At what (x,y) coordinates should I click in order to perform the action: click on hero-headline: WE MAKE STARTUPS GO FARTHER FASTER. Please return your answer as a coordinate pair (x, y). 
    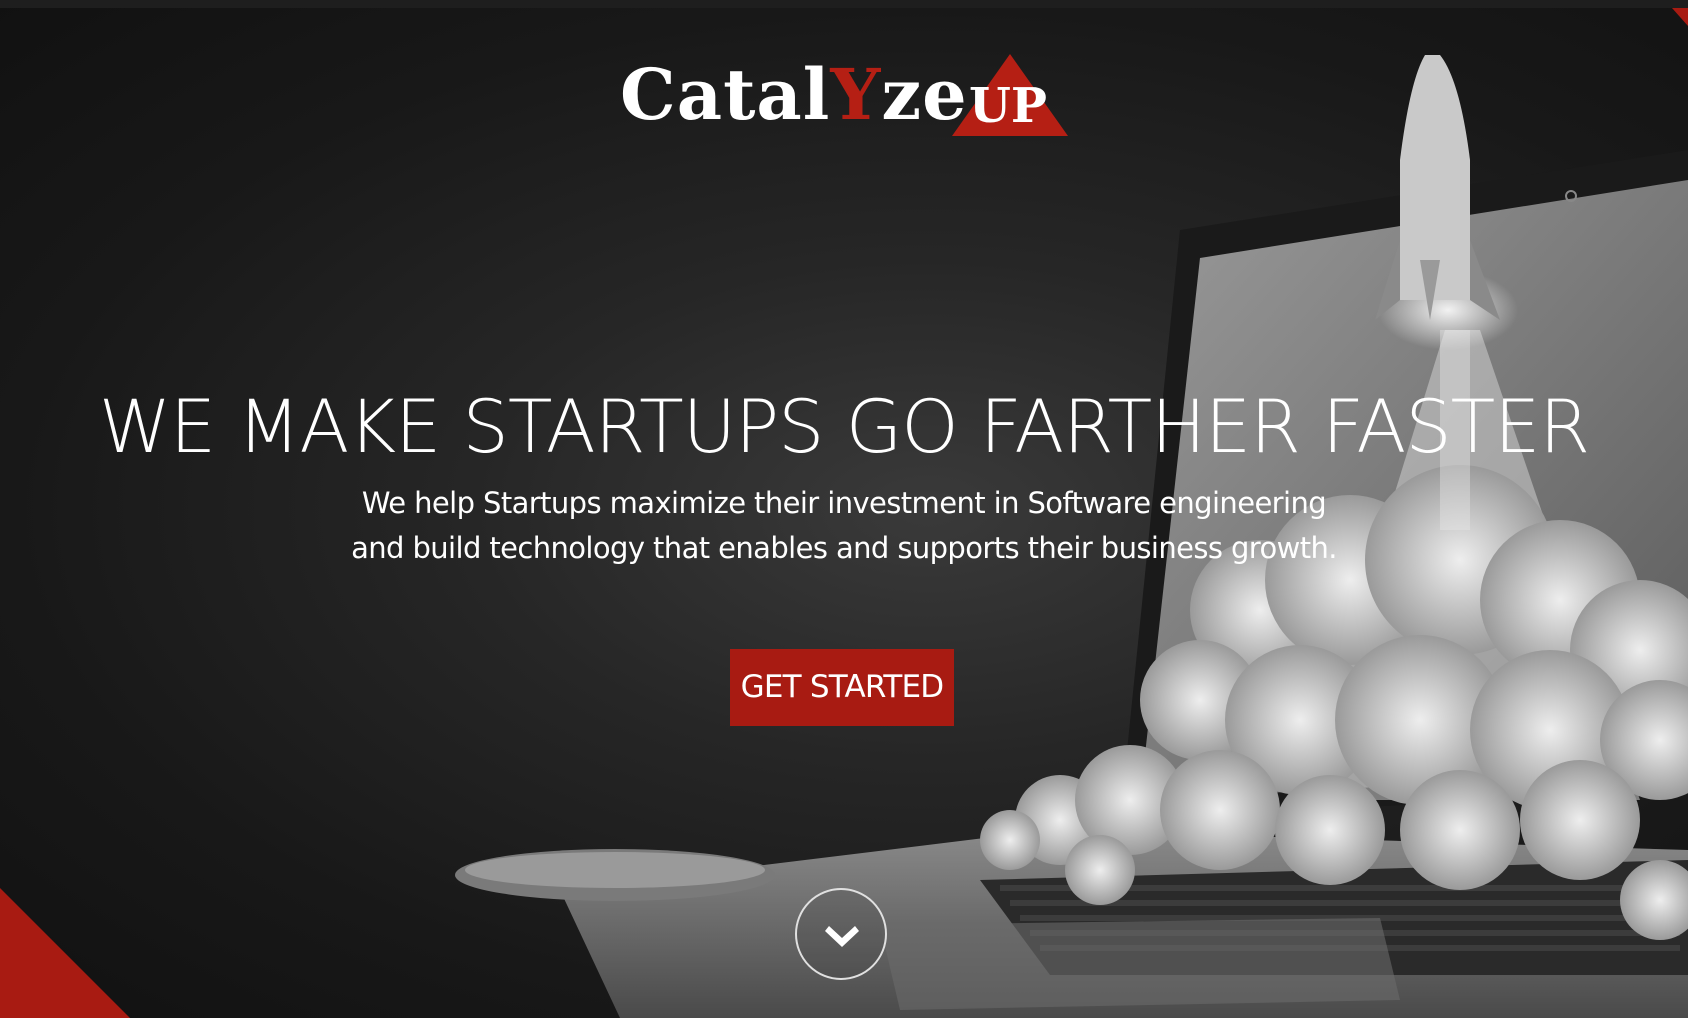
    Looking at the image, I should click on (844, 427).